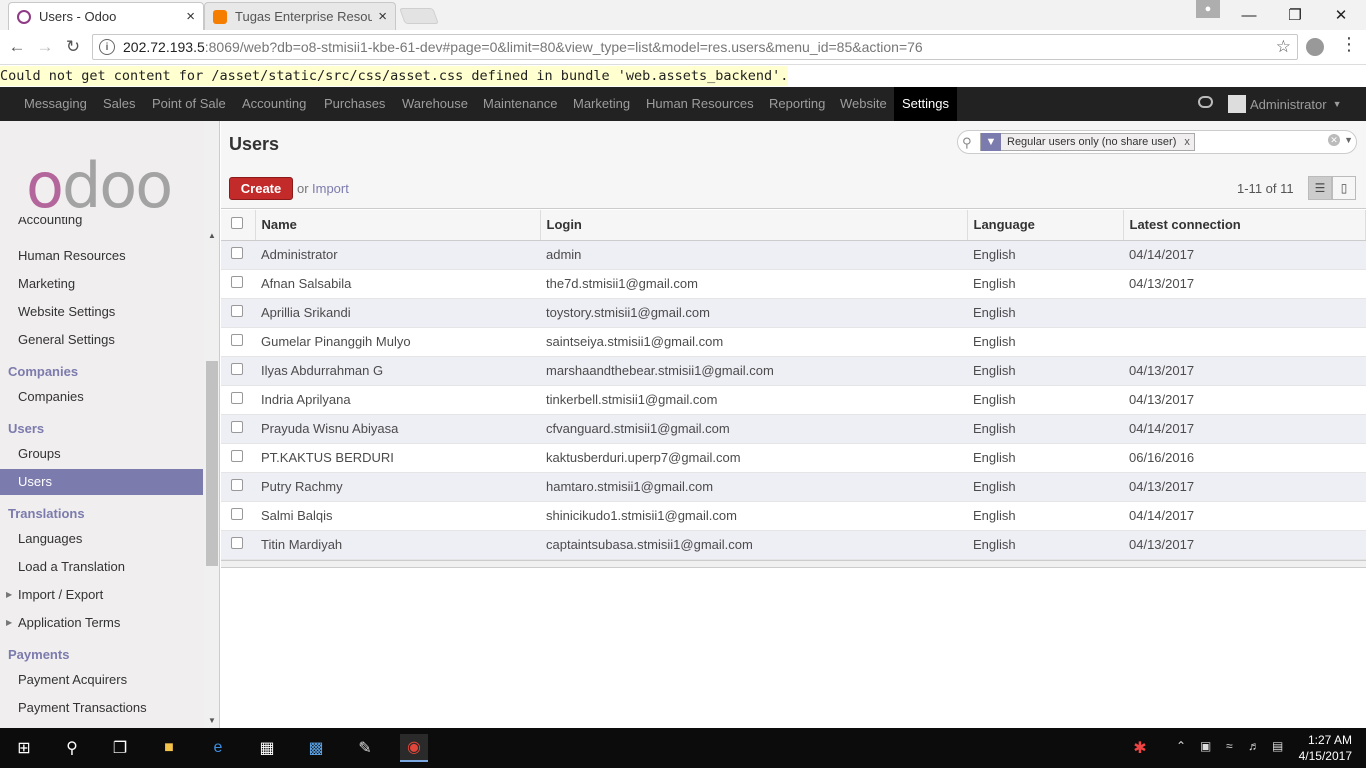 Image resolution: width=1366 pixels, height=768 pixels. What do you see at coordinates (793, 255) in the screenshot?
I see `table-row: Administrator admin English 04/14/2017` at bounding box center [793, 255].